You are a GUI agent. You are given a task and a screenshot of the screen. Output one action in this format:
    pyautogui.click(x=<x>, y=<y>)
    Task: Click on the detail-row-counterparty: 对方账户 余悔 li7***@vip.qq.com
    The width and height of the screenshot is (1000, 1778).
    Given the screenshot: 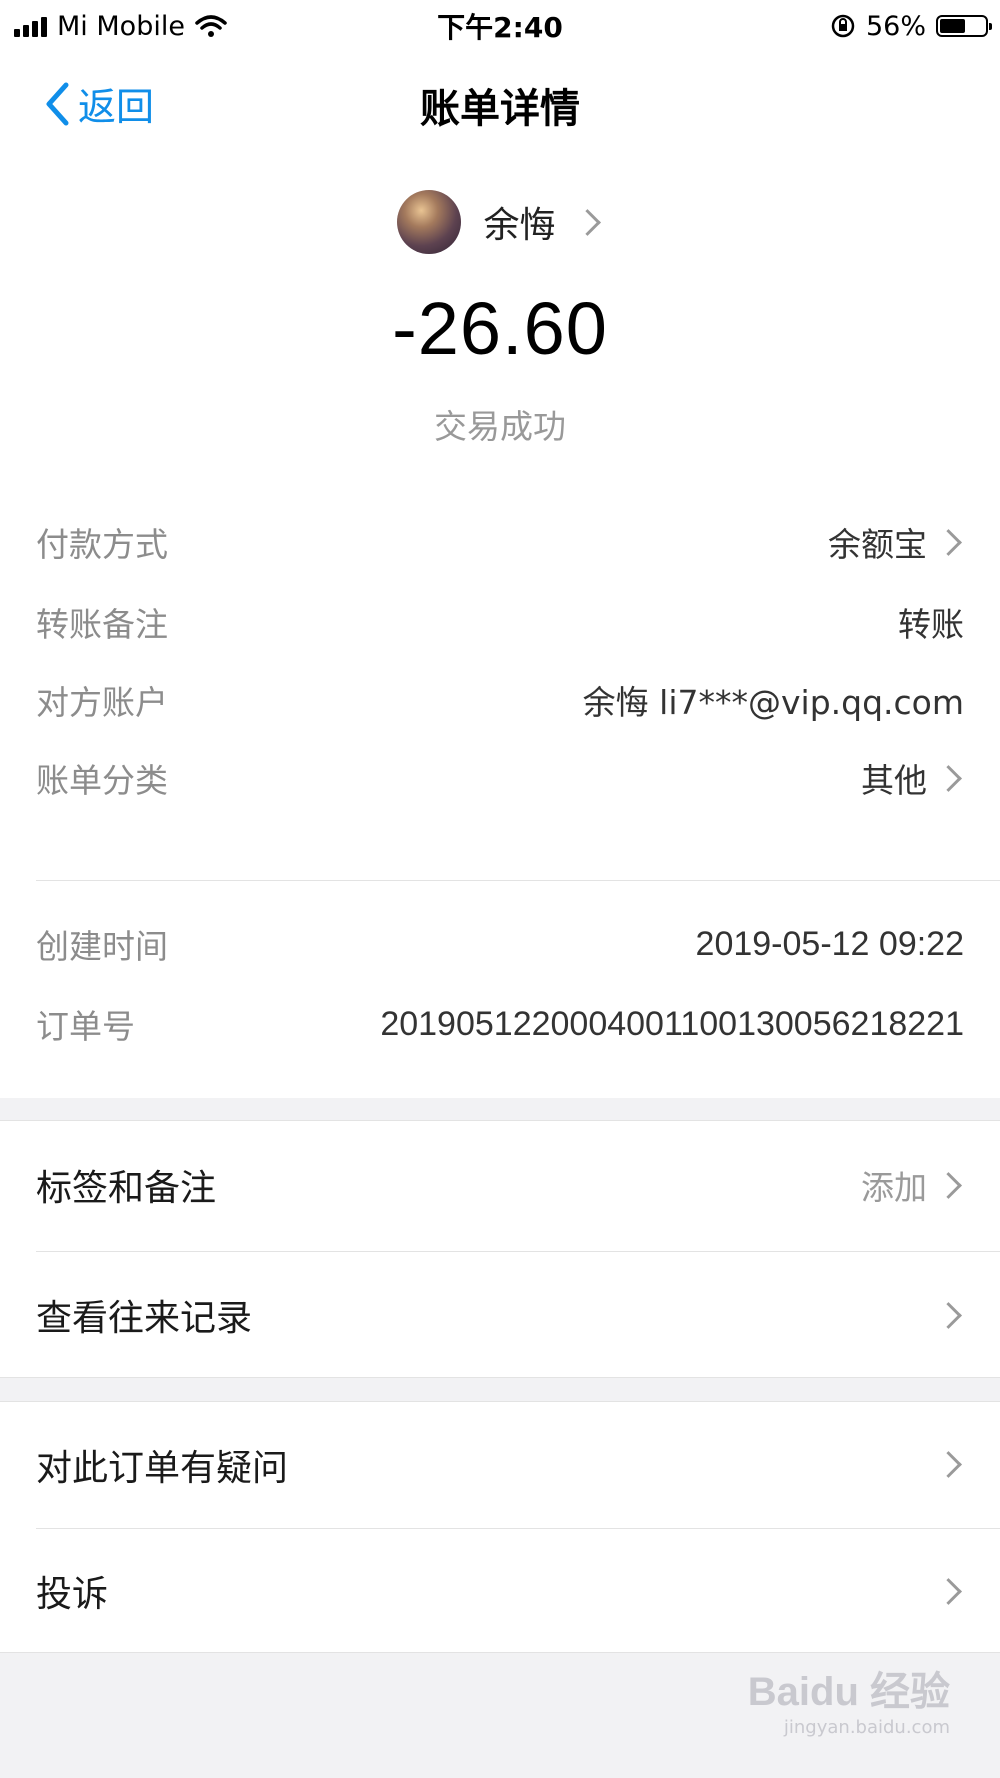 What is the action you would take?
    pyautogui.click(x=500, y=700)
    